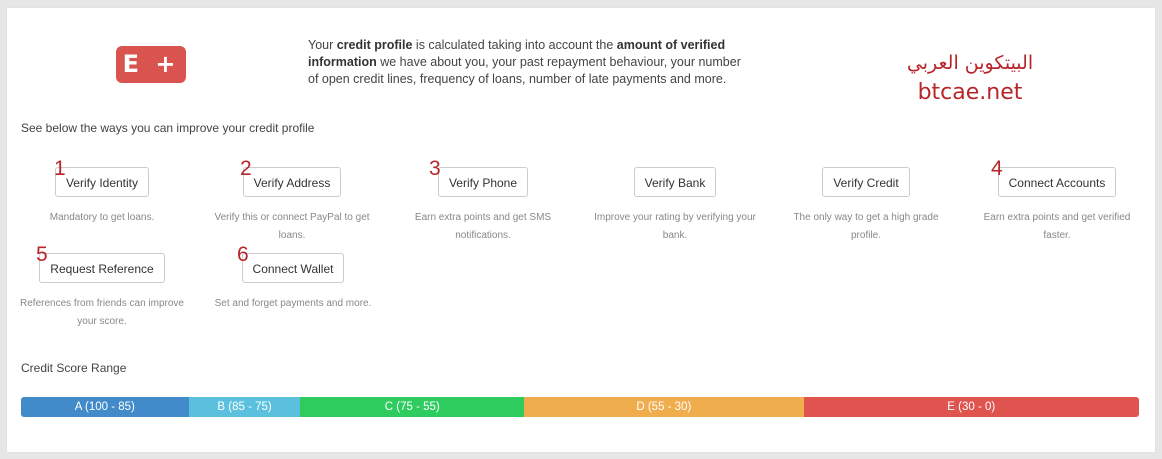 The width and height of the screenshot is (1162, 459). What do you see at coordinates (970, 63) in the screenshot?
I see `watermark-arabic: البيتكوين العربي` at bounding box center [970, 63].